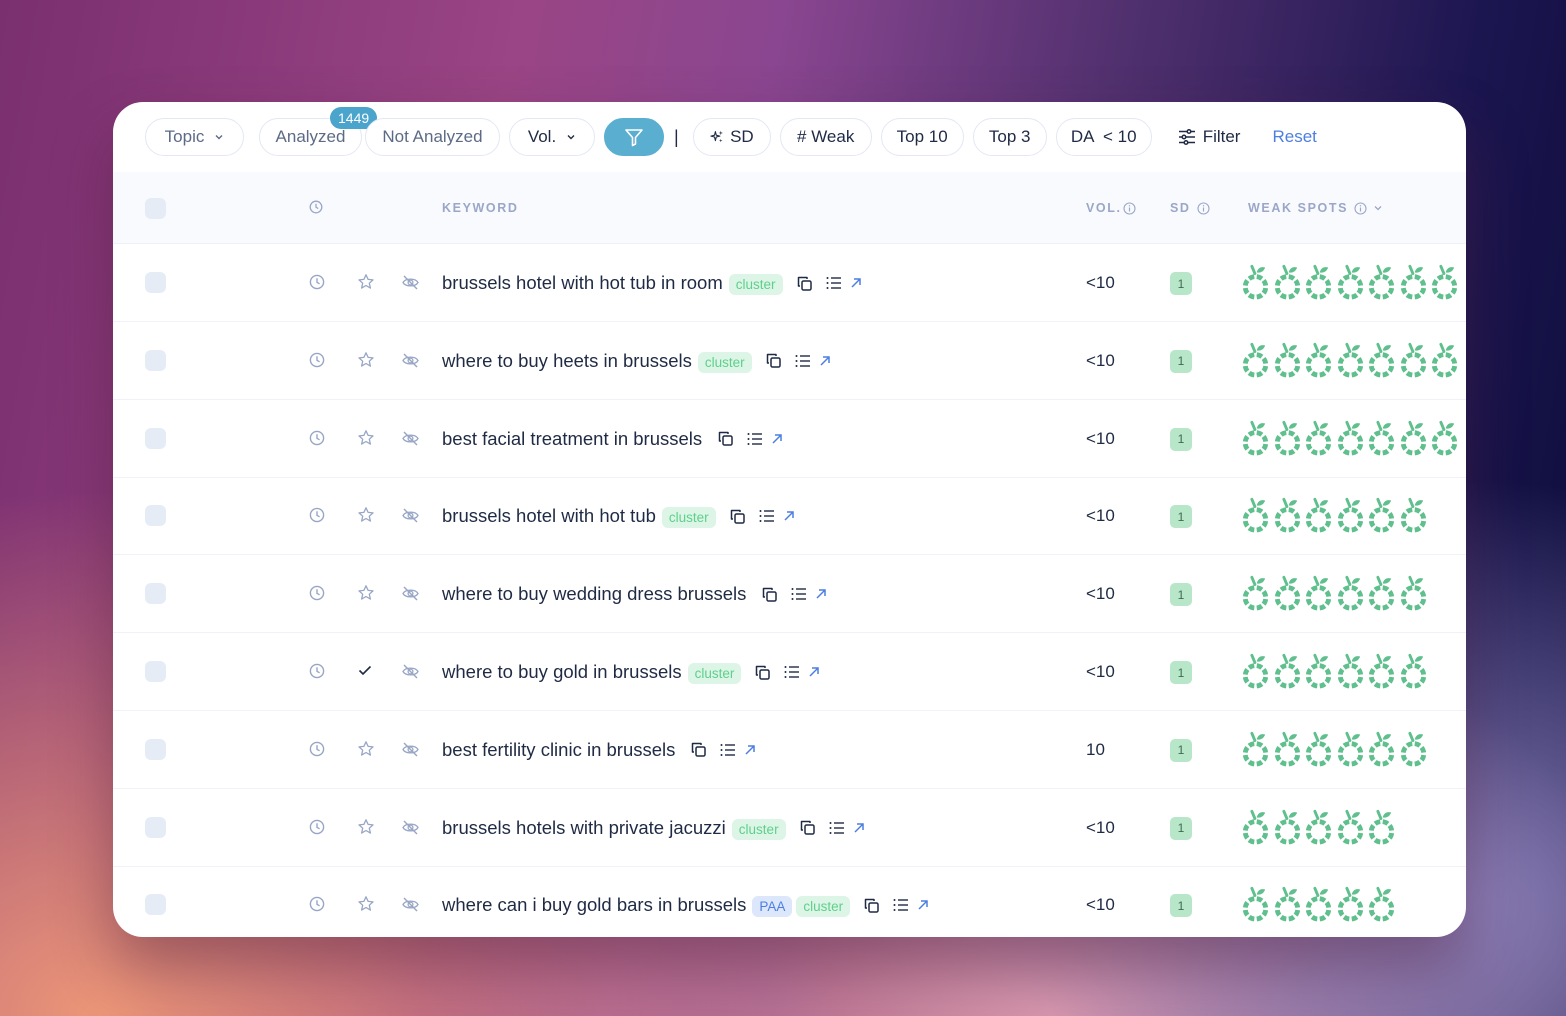 Image resolution: width=1566 pixels, height=1016 pixels. What do you see at coordinates (1111, 208) in the screenshot?
I see `vol-column-header: VOL.` at bounding box center [1111, 208].